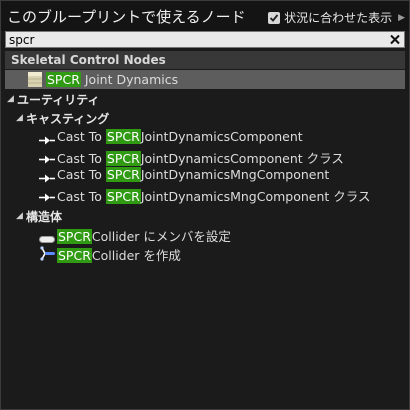 This screenshot has height=410, width=410. What do you see at coordinates (144, 236) in the screenshot?
I see `node-label: SPCRCollider にメンバを設定` at bounding box center [144, 236].